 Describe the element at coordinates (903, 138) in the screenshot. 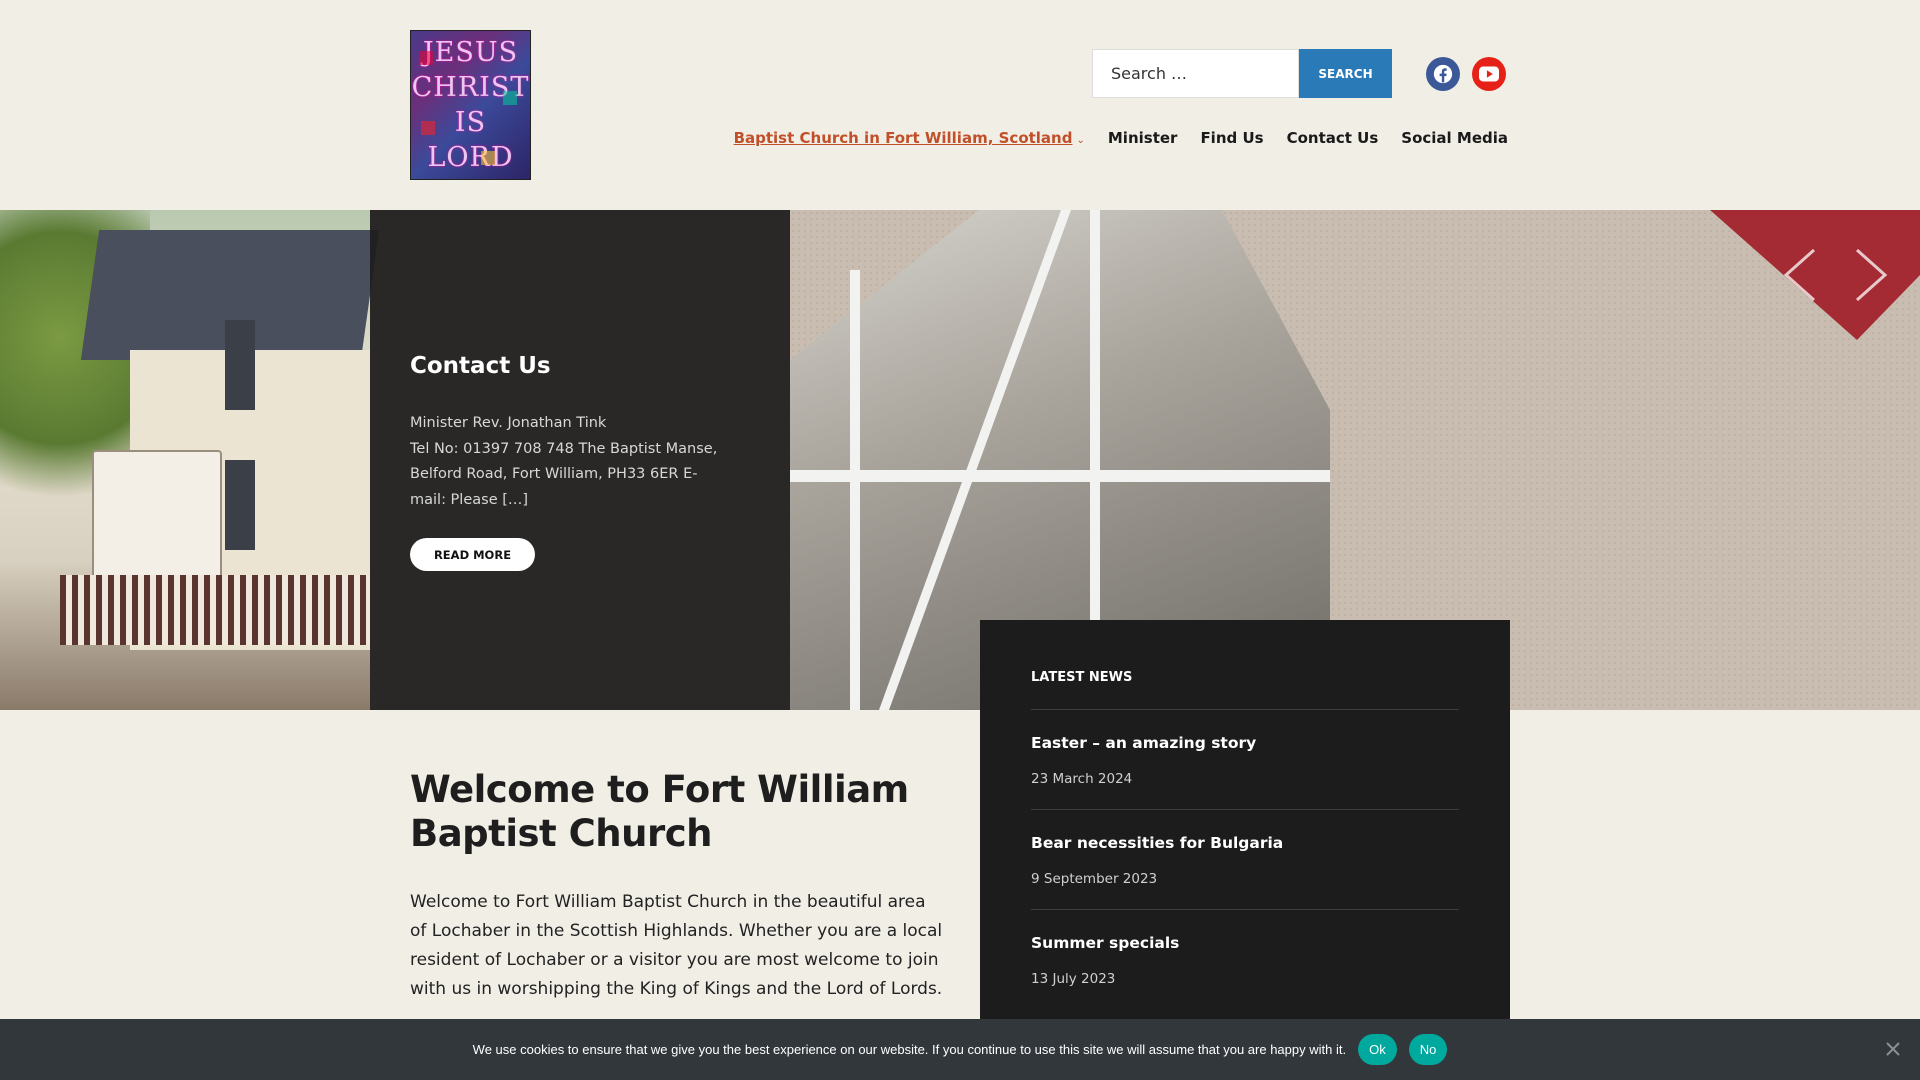

I see `nav-link-home: Baptist Church in Fort William, Scotland` at that location.